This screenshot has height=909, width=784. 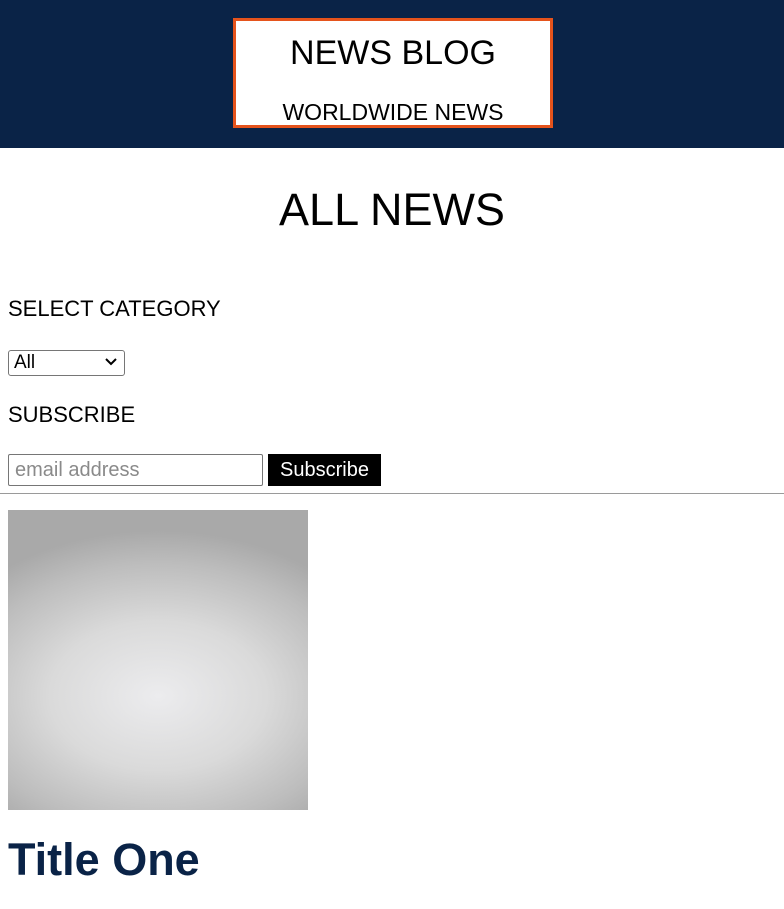 What do you see at coordinates (392, 493) in the screenshot?
I see `section-divider` at bounding box center [392, 493].